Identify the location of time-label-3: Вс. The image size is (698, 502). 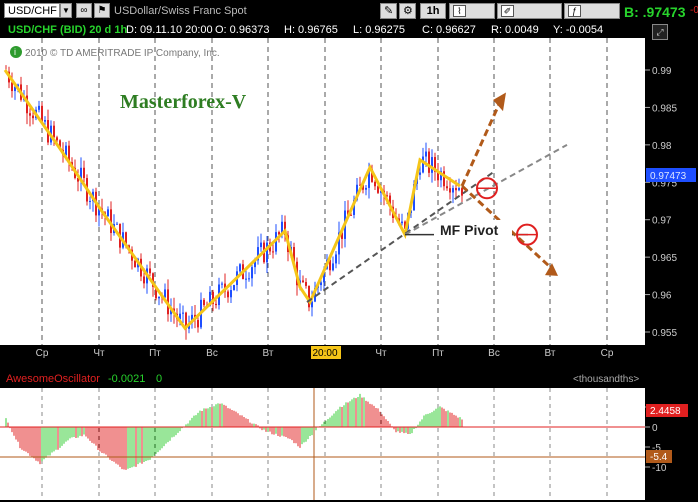
(212, 353).